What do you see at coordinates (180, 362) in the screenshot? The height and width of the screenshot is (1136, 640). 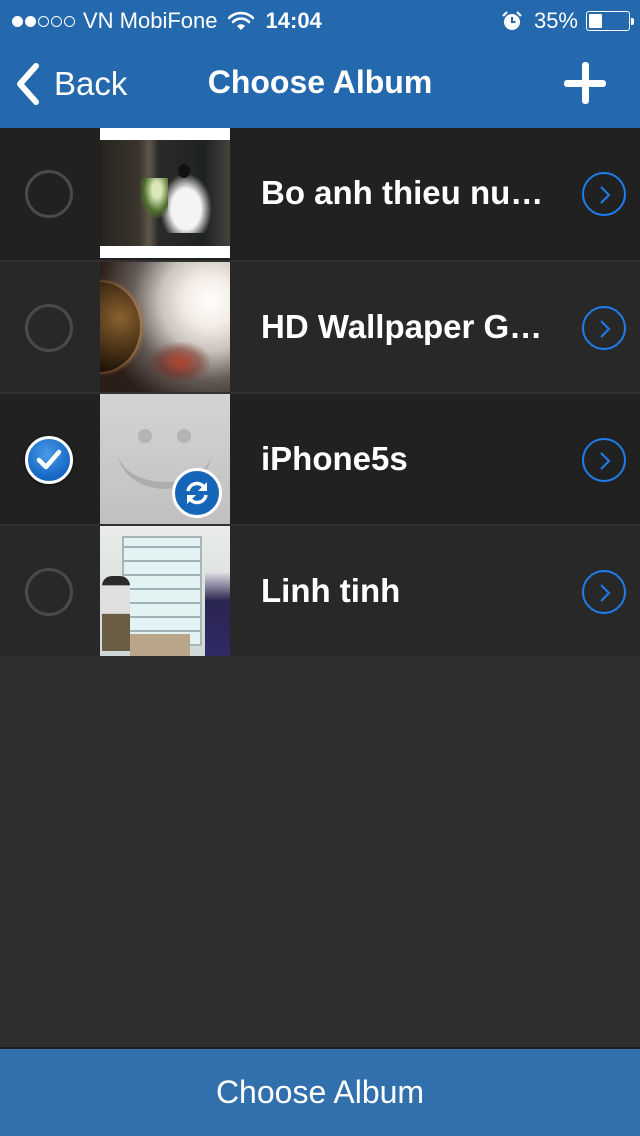 I see `thumbnail-nebula` at bounding box center [180, 362].